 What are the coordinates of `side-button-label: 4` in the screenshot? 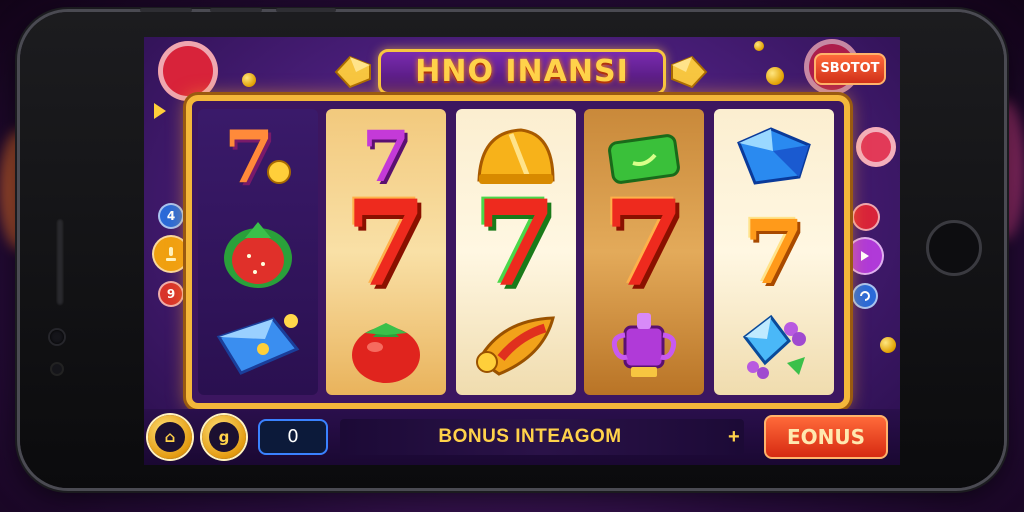 It's located at (171, 216).